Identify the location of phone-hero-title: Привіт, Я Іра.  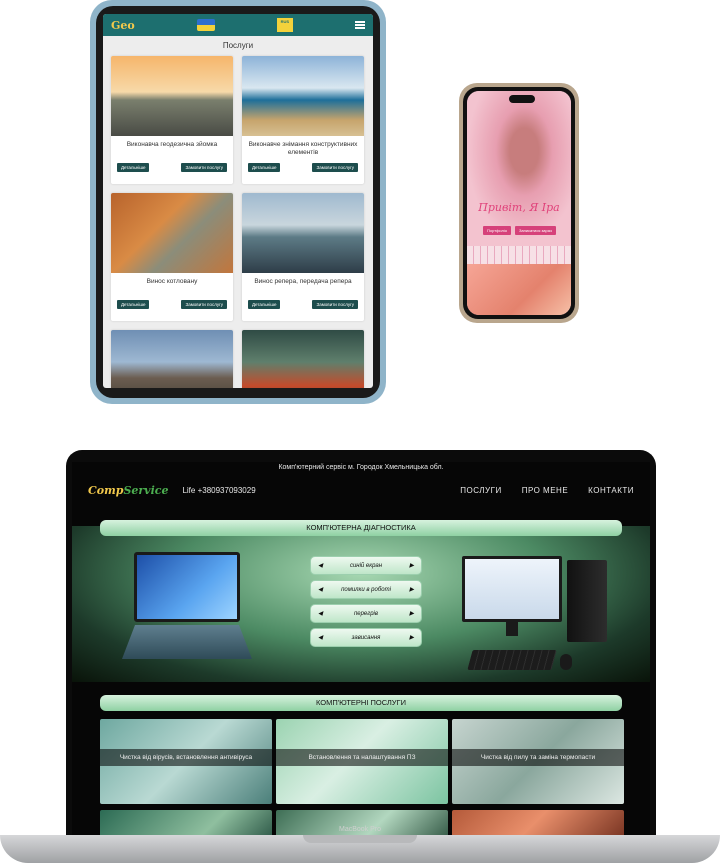
(519, 207).